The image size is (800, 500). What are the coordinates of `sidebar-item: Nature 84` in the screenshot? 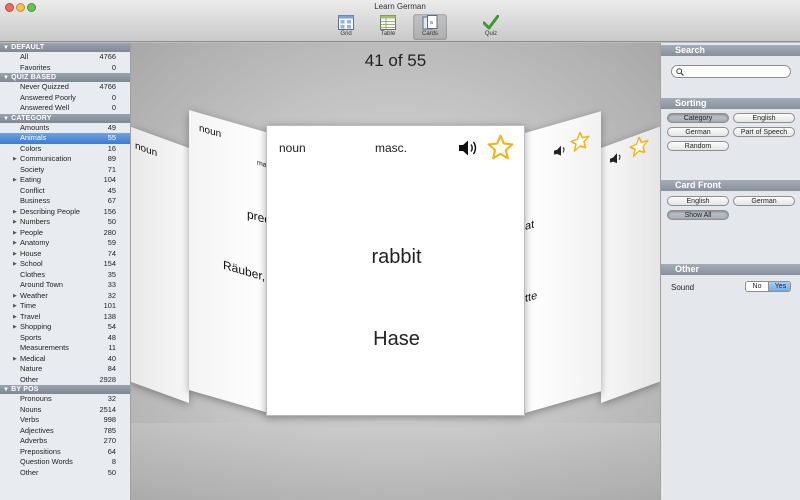 It's located at (65, 369).